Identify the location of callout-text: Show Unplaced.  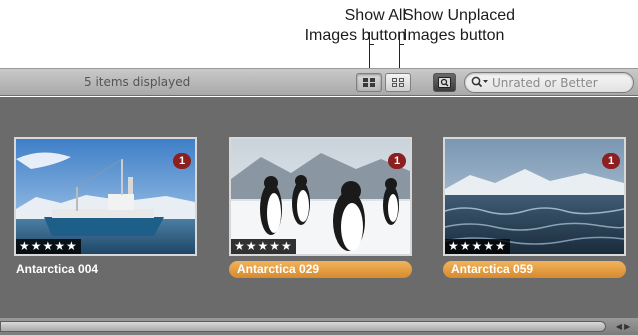
(459, 15).